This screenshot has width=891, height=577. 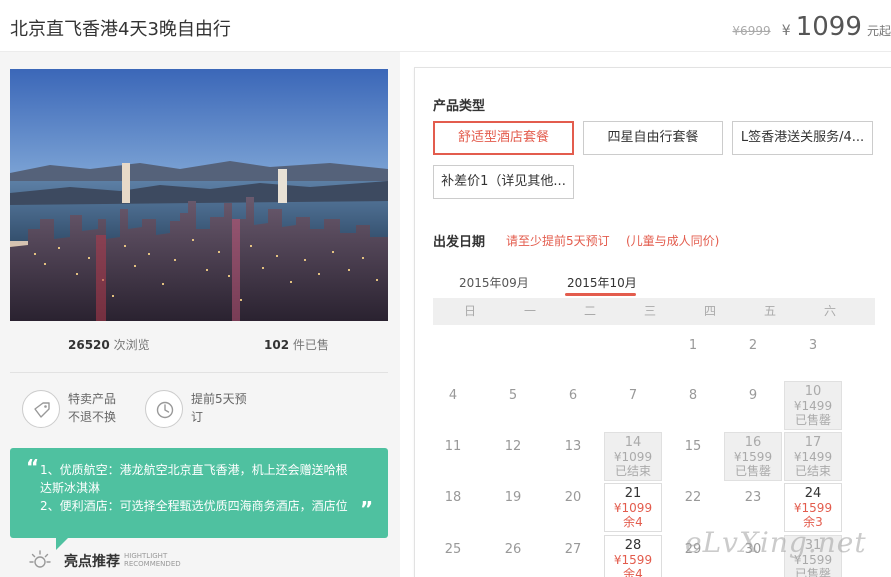 I want to click on view-count: 26520 次浏览, so click(x=109, y=344).